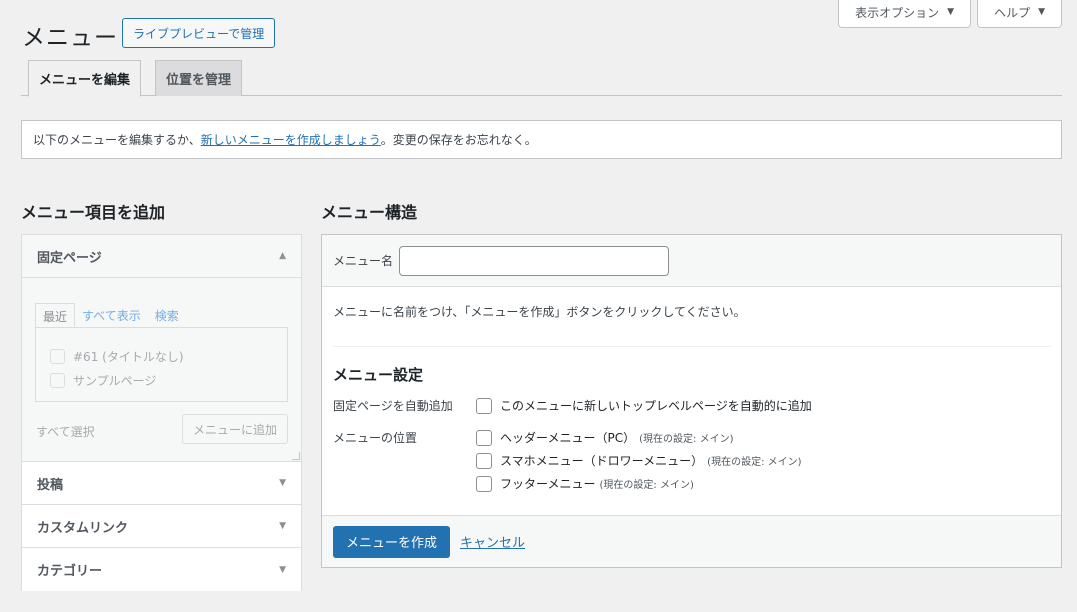 The width and height of the screenshot is (1077, 612). What do you see at coordinates (161, 256) in the screenshot?
I see `accordion-pages-header: 固定ページ ▲` at bounding box center [161, 256].